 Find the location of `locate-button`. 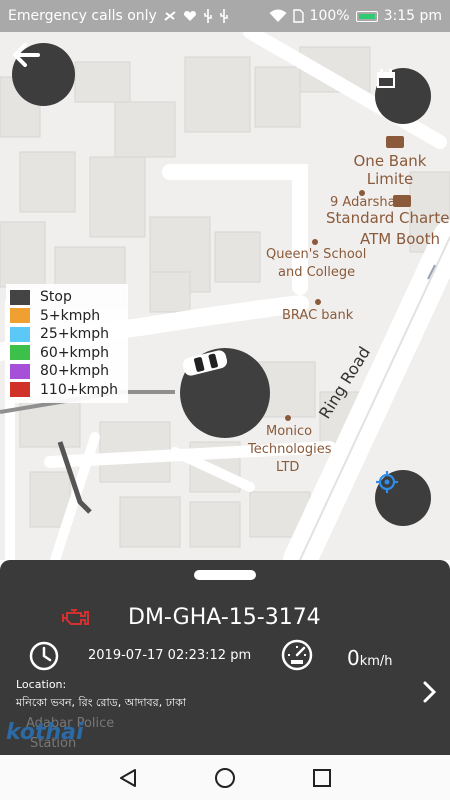

locate-button is located at coordinates (403, 498).